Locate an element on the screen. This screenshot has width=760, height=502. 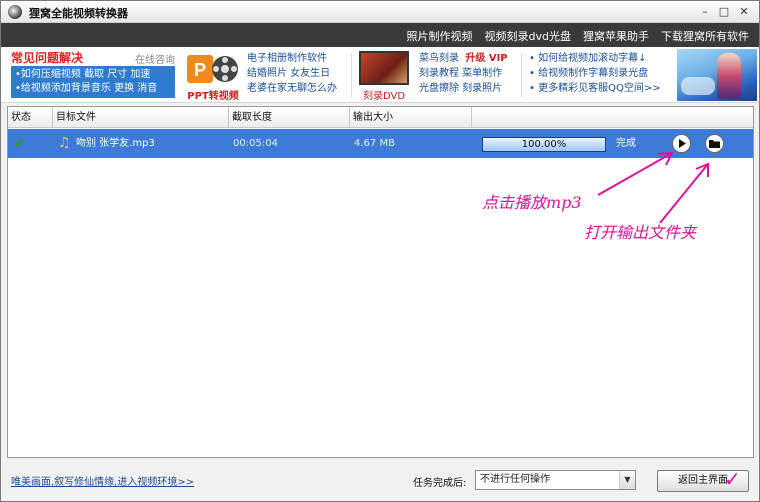
ad-link-burn-tutorial: 刻录教程 菜单制作 is located at coordinates (463, 73).